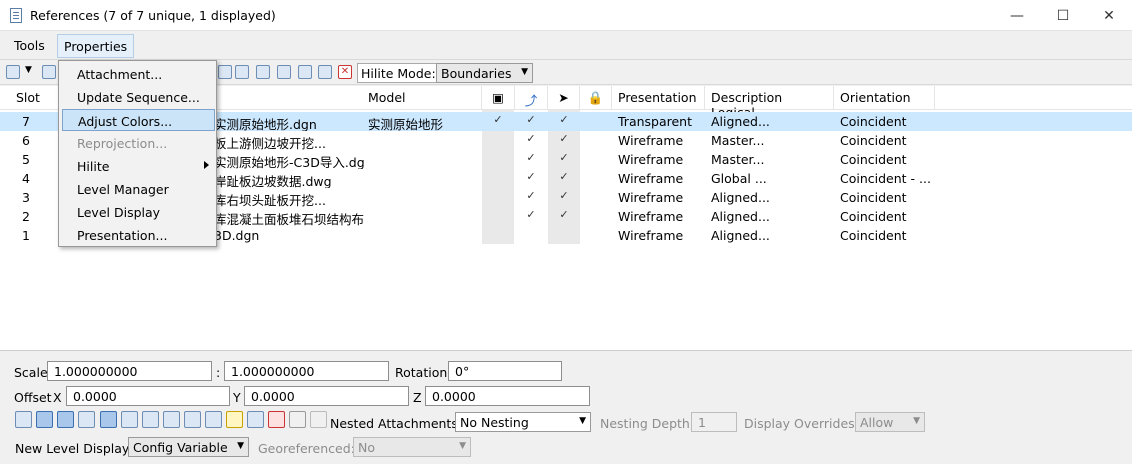 The height and width of the screenshot is (464, 1132). What do you see at coordinates (129, 371) in the screenshot?
I see `scale-x-input: 1.000000000` at bounding box center [129, 371].